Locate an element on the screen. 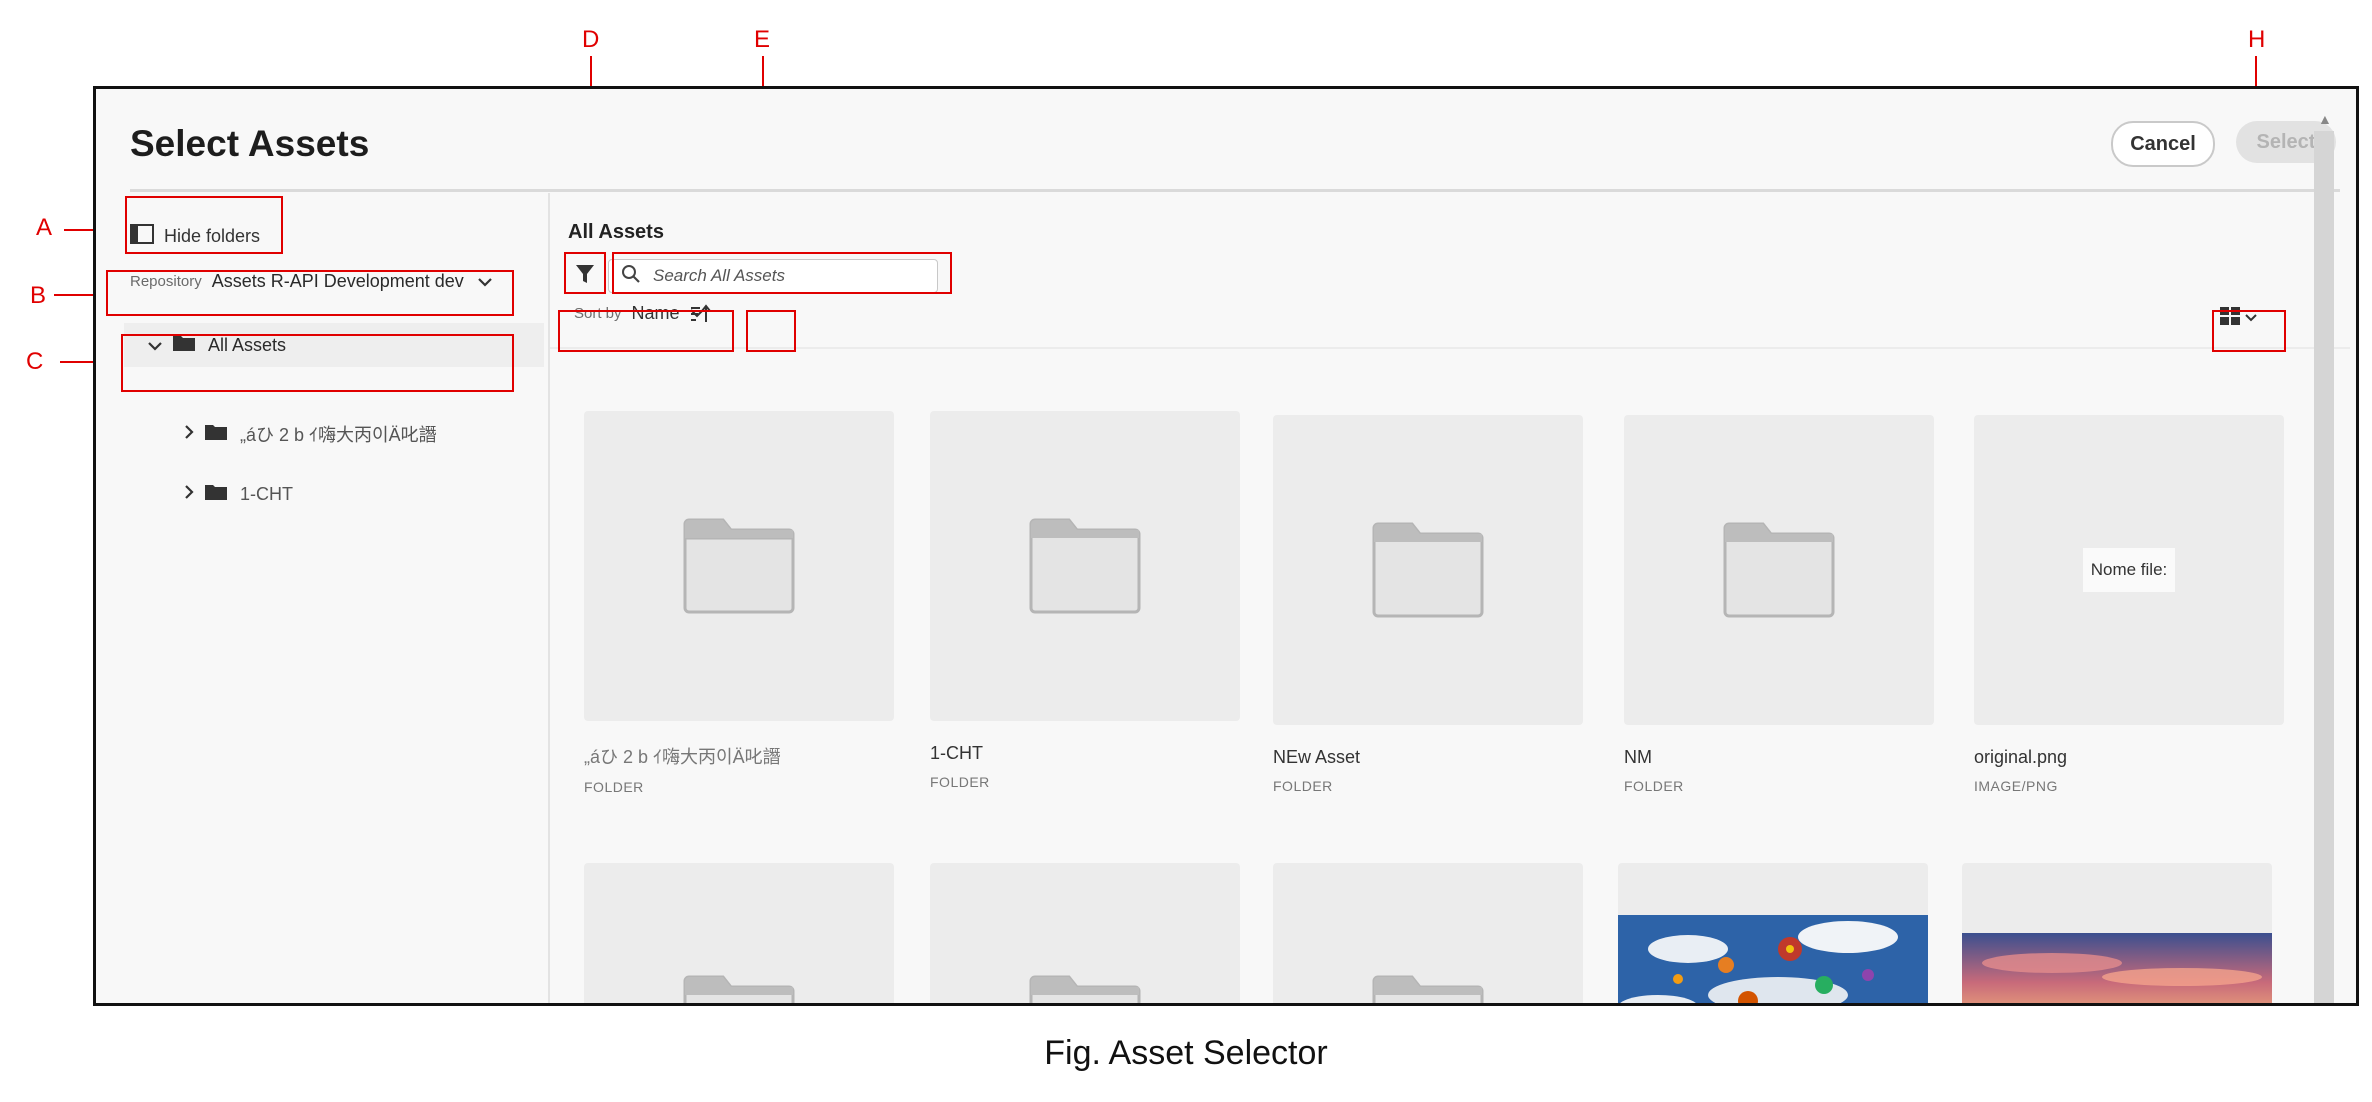 This screenshot has width=2372, height=1102. asset-name: 1-CHT is located at coordinates (956, 753).